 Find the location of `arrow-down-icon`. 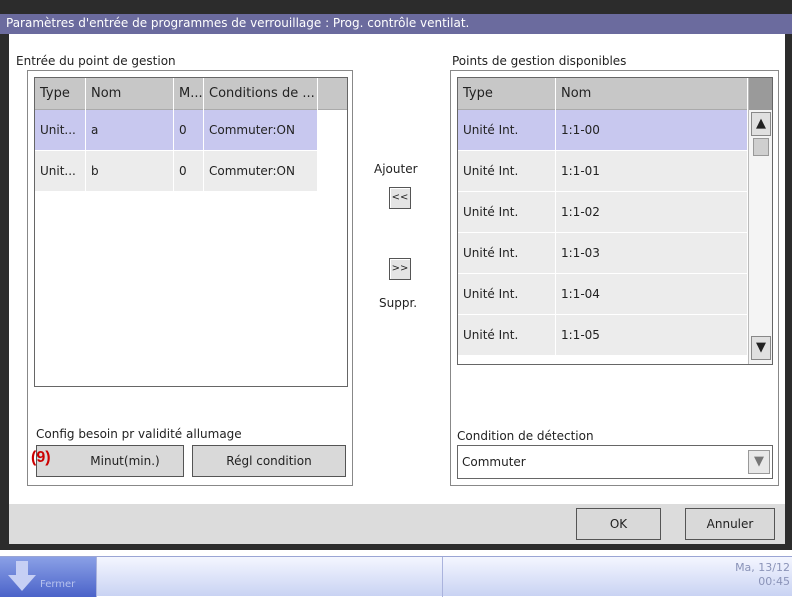

arrow-down-icon is located at coordinates (22, 576).